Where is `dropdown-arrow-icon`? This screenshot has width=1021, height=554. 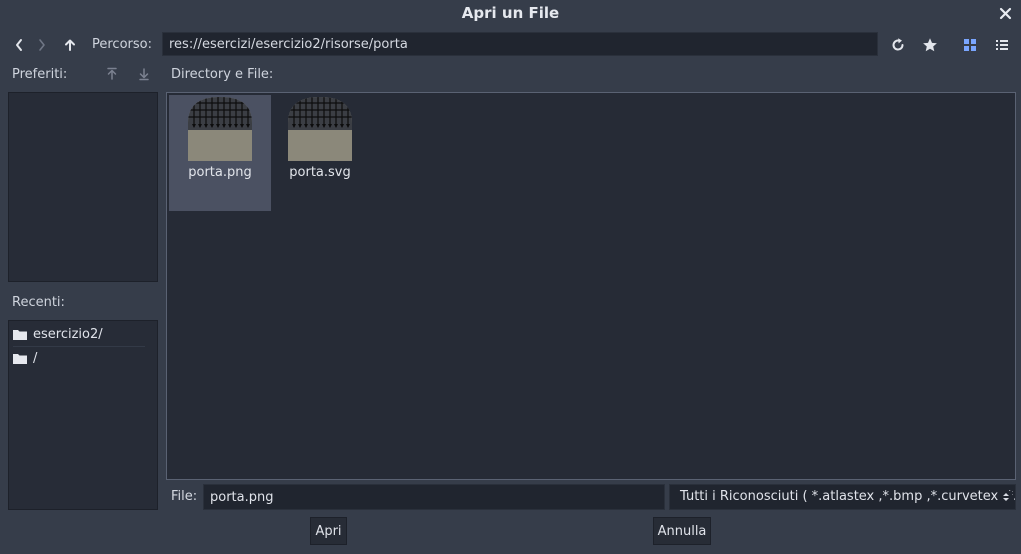 dropdown-arrow-icon is located at coordinates (1006, 497).